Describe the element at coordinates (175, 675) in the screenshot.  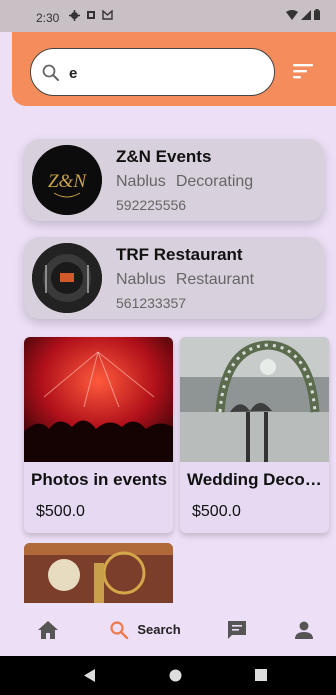
I see `home-circle-icon` at that location.